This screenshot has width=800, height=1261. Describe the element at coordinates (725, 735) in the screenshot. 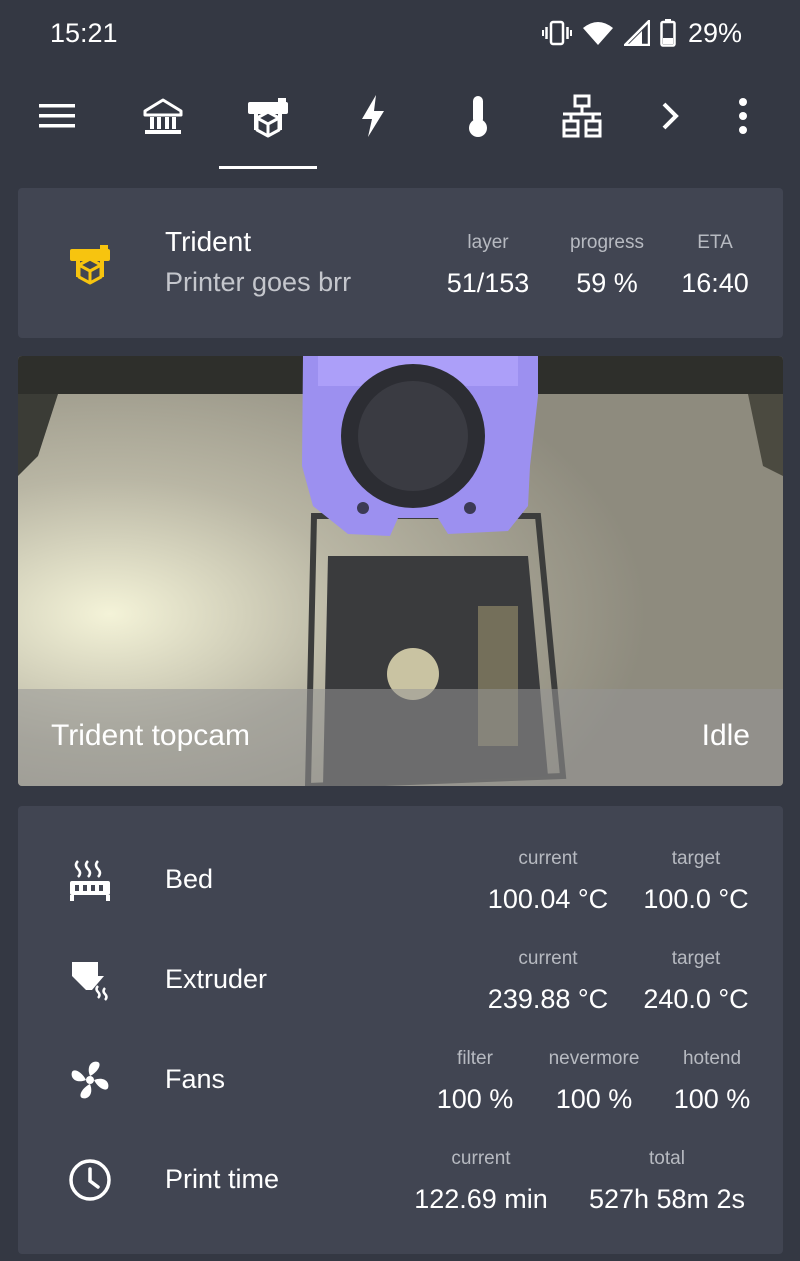

I see `camera-status: Idle` at that location.